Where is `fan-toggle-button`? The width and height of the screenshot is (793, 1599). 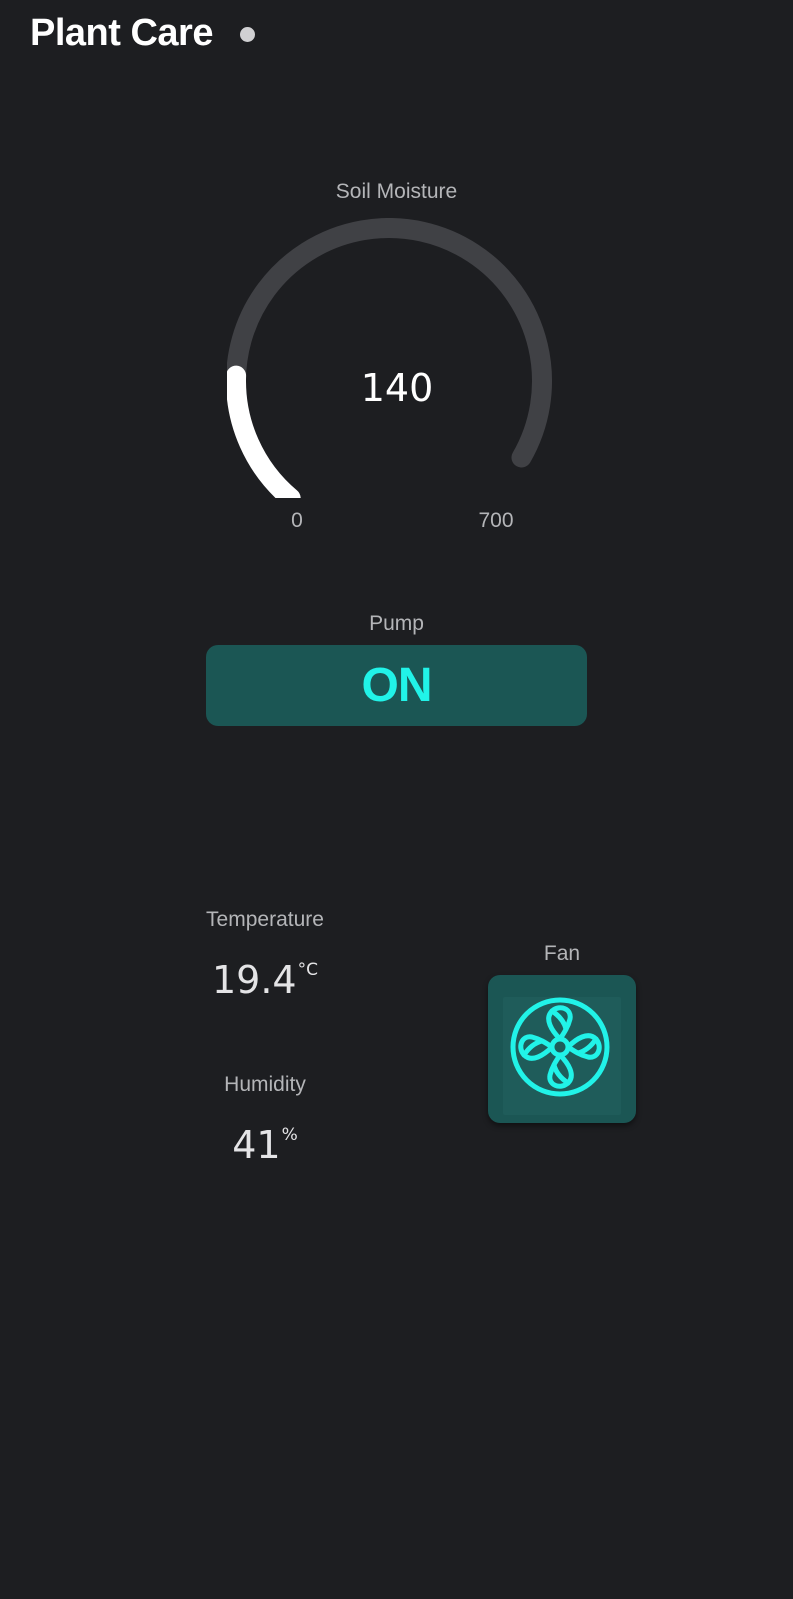
fan-toggle-button is located at coordinates (562, 1049).